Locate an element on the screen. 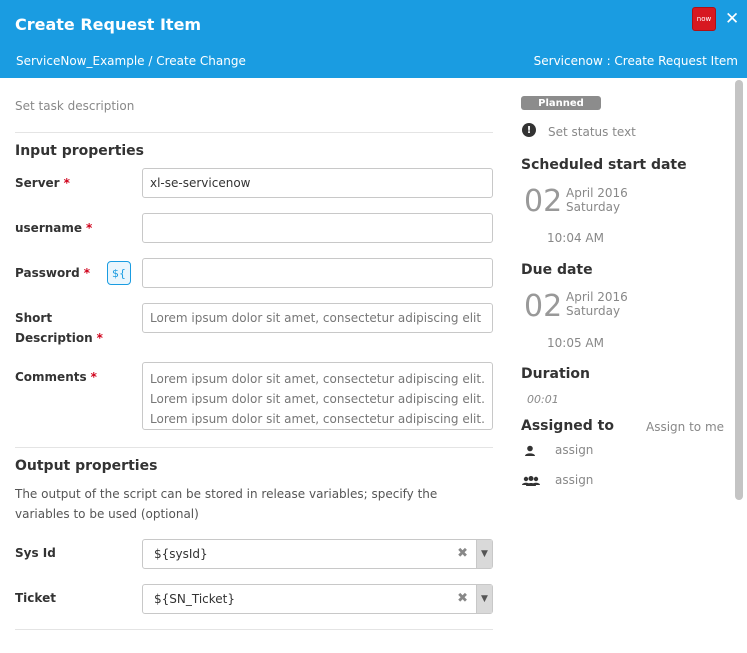 The image size is (747, 653). breadcrumb: ServiceNow_Example / Create Change is located at coordinates (131, 61).